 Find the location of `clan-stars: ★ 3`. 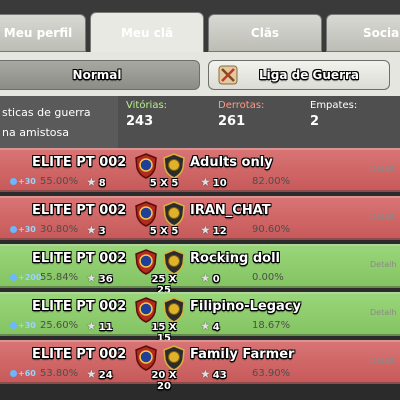

clan-stars: ★ 3 is located at coordinates (96, 230).